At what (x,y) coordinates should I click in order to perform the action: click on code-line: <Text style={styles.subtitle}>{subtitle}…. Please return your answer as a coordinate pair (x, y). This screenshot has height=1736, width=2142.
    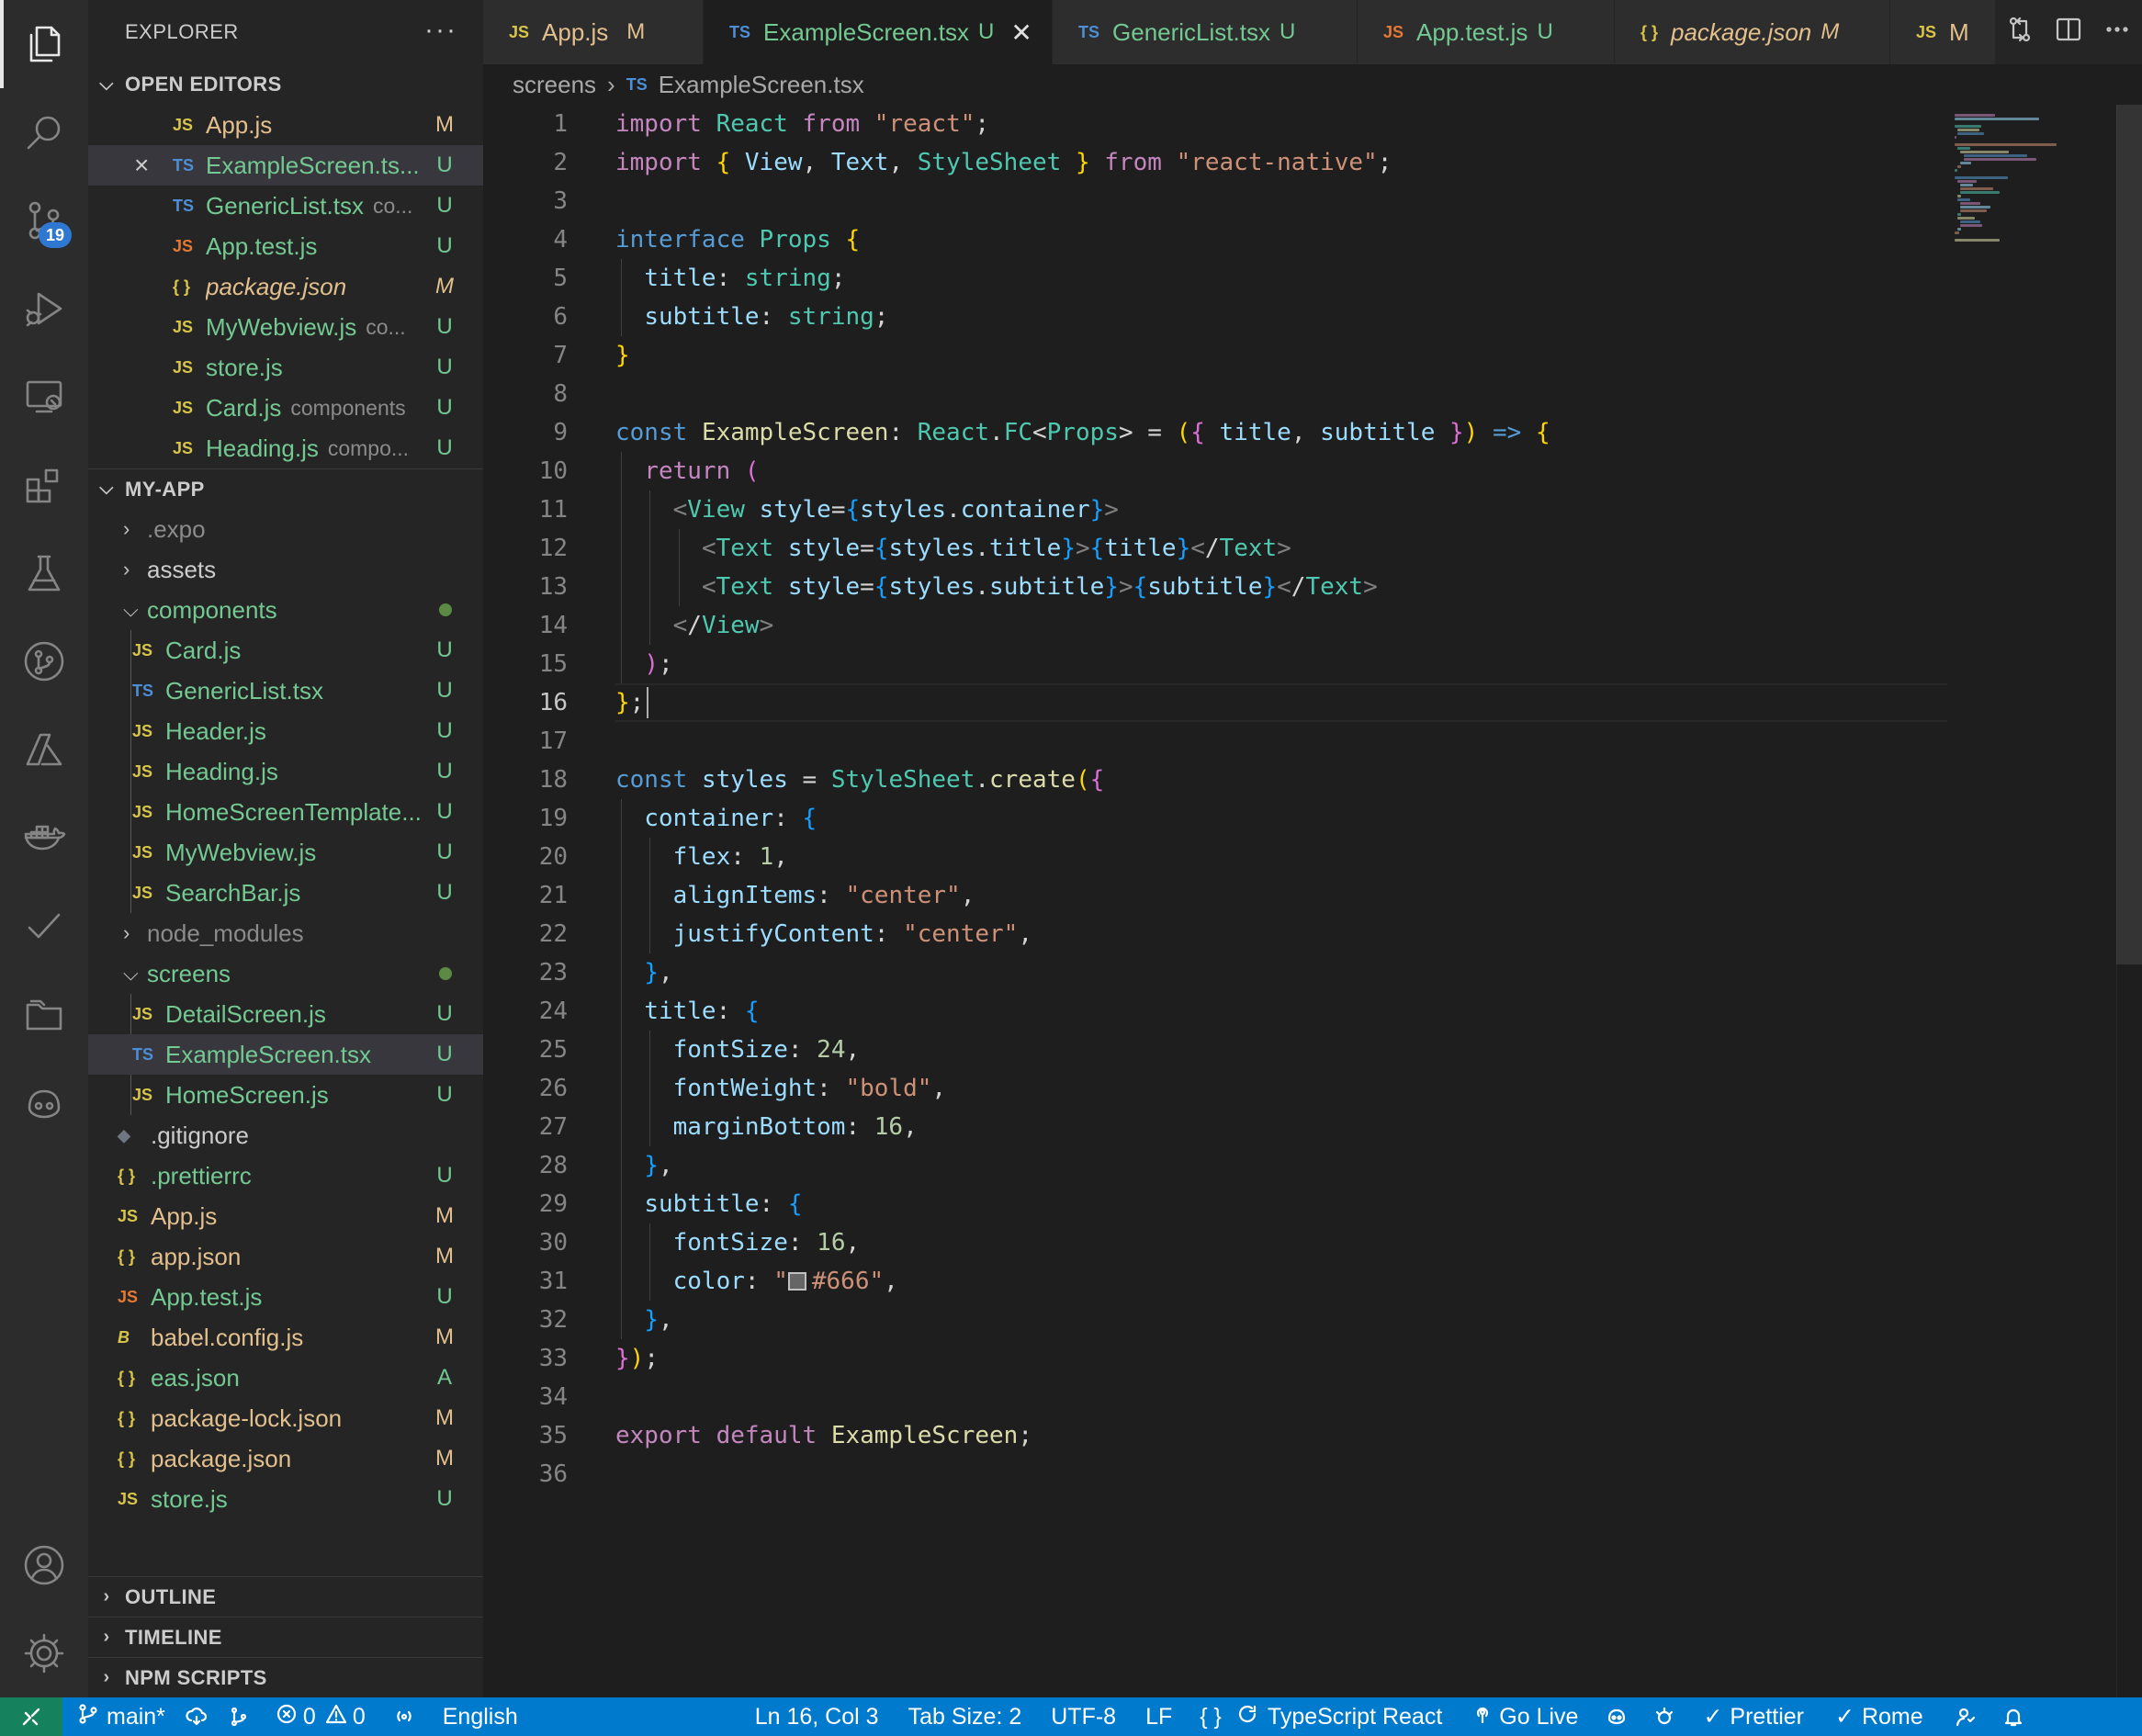
    Looking at the image, I should click on (996, 587).